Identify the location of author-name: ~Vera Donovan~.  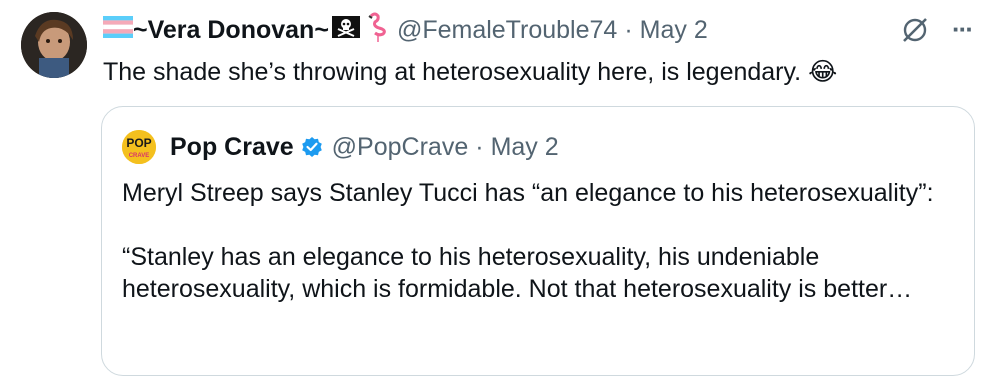
(231, 30).